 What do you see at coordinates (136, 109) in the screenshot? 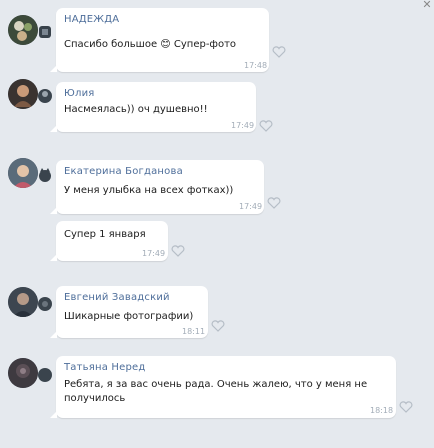
I see `message-text: Насмеялась)) оч душевно!!` at bounding box center [136, 109].